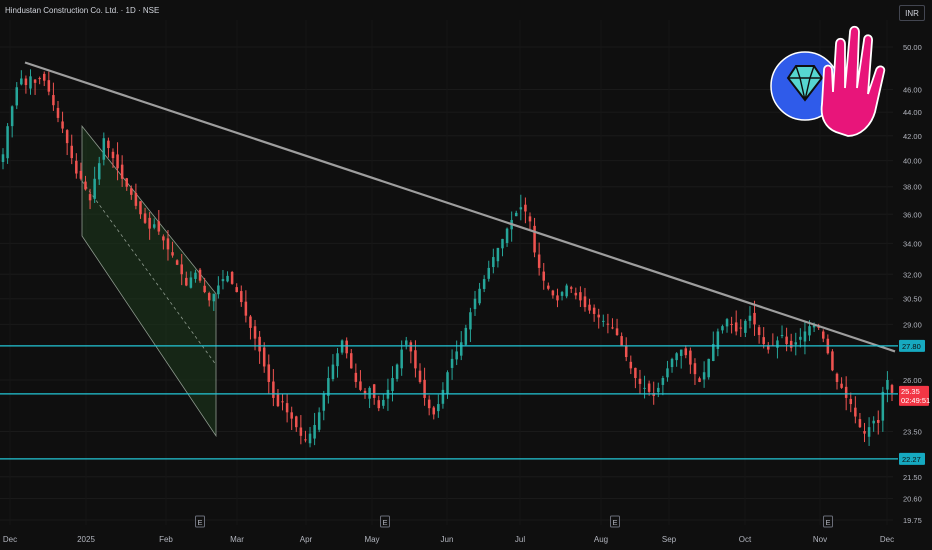 The height and width of the screenshot is (550, 932). Describe the element at coordinates (853, 81) in the screenshot. I see `hand-icon` at that location.